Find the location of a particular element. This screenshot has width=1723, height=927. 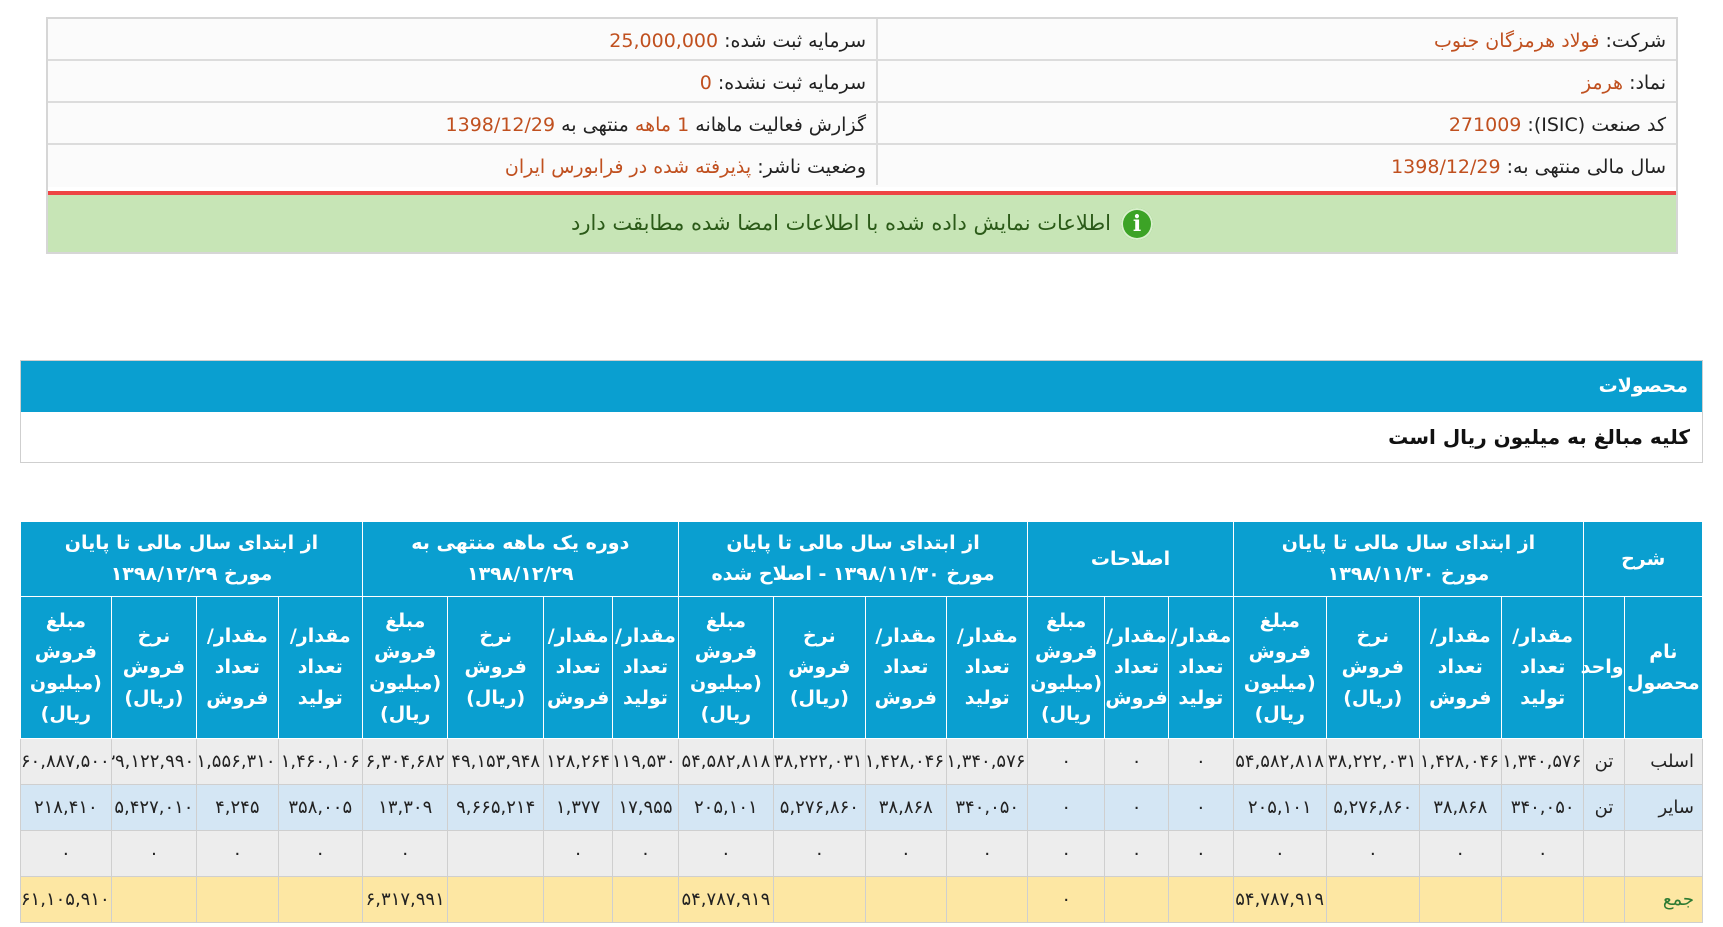

info-row-symbol: نماد: هرمز سرمایه ثبت نشده: 0 is located at coordinates (862, 82).